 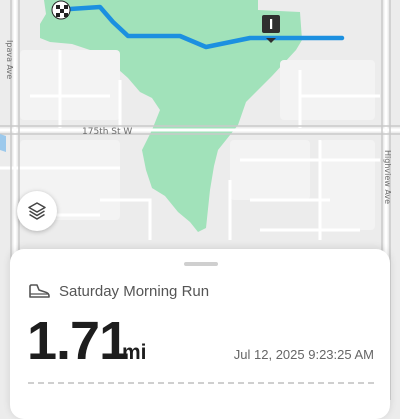 I want to click on activity-datetime: Jul 12, 2025 9:23:25 AM, so click(x=303, y=354).